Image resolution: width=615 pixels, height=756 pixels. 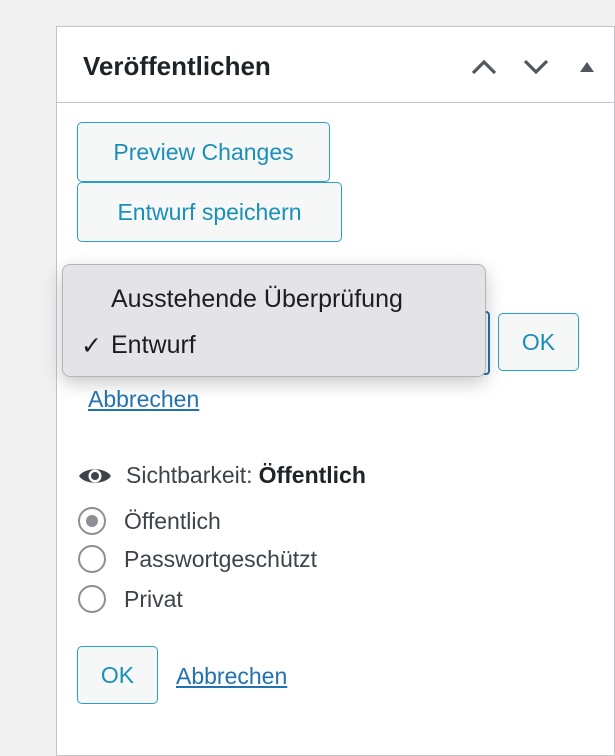 I want to click on radio-label: Öffentlich, so click(x=172, y=520).